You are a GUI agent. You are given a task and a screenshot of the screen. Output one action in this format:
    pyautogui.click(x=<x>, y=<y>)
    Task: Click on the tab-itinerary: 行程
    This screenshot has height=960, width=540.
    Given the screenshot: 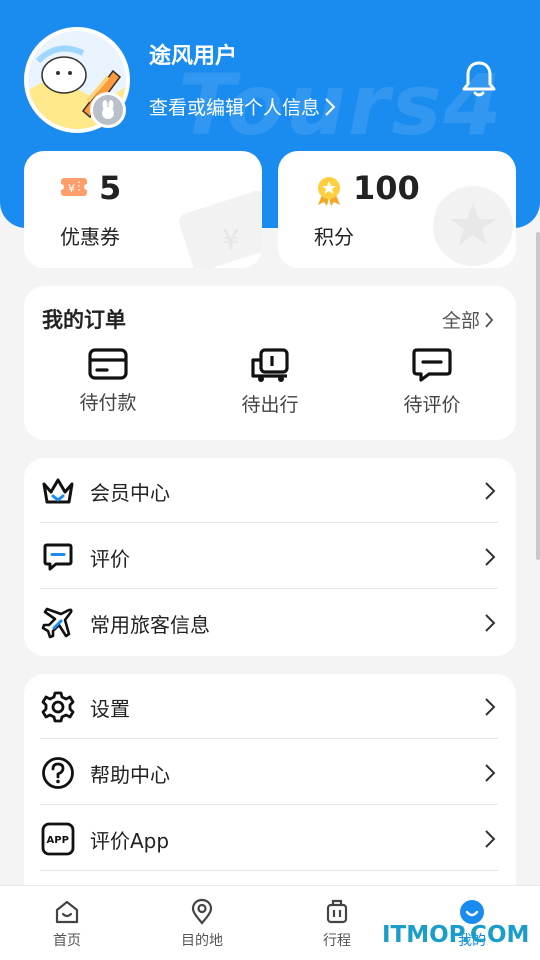 What is the action you would take?
    pyautogui.click(x=337, y=924)
    